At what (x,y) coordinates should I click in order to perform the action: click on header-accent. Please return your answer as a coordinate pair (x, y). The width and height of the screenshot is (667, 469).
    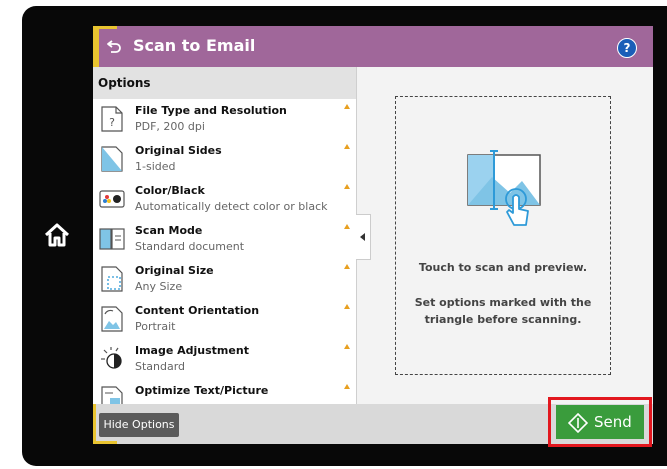
    Looking at the image, I should click on (96, 46).